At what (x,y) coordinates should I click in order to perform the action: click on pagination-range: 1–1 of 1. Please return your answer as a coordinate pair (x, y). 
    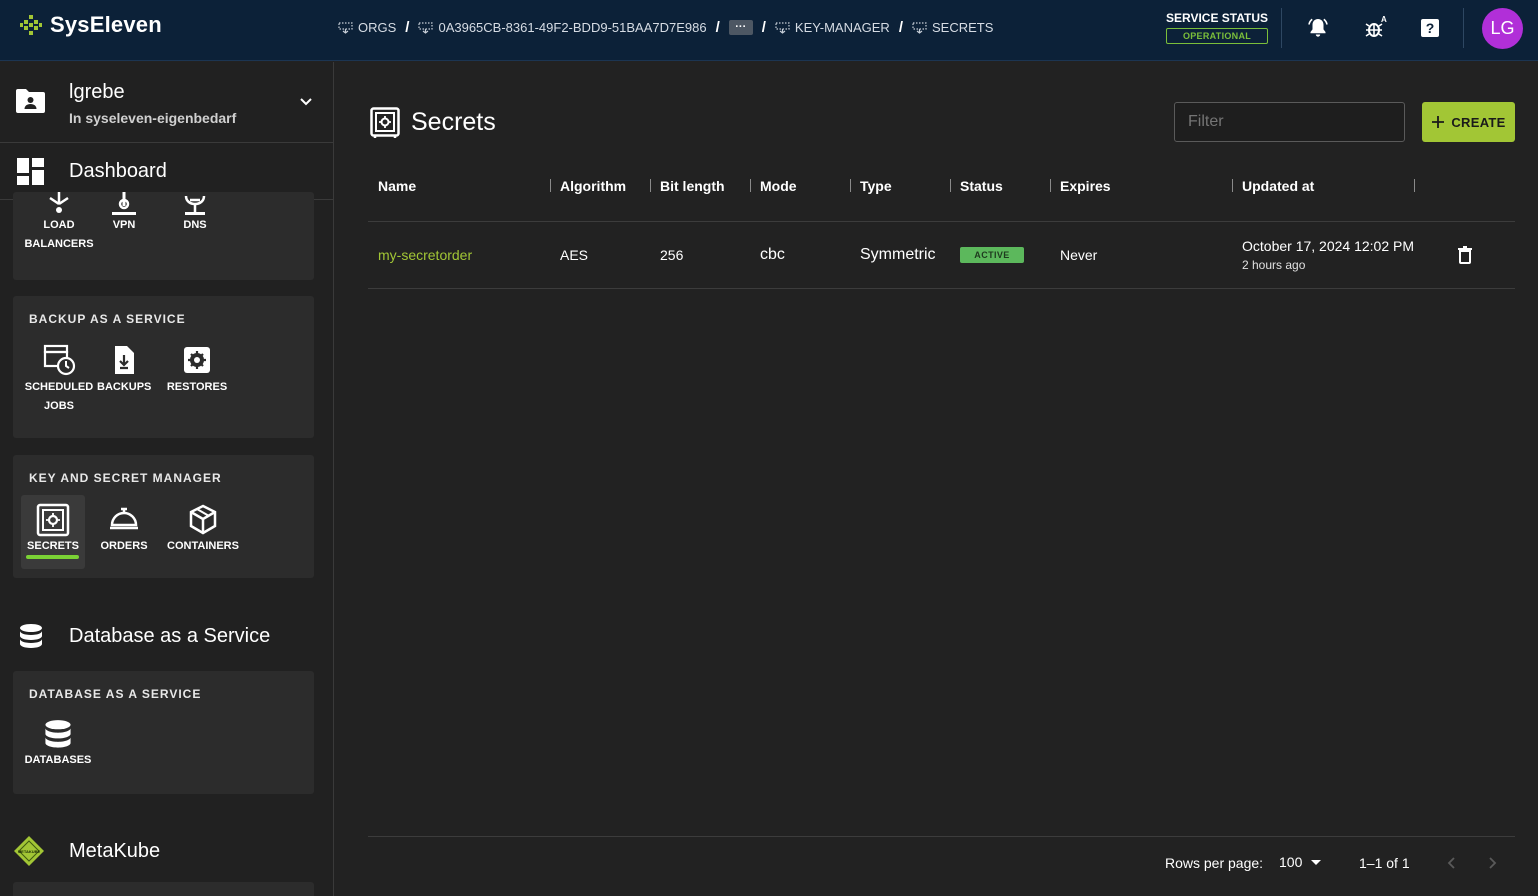
    Looking at the image, I should click on (1384, 863).